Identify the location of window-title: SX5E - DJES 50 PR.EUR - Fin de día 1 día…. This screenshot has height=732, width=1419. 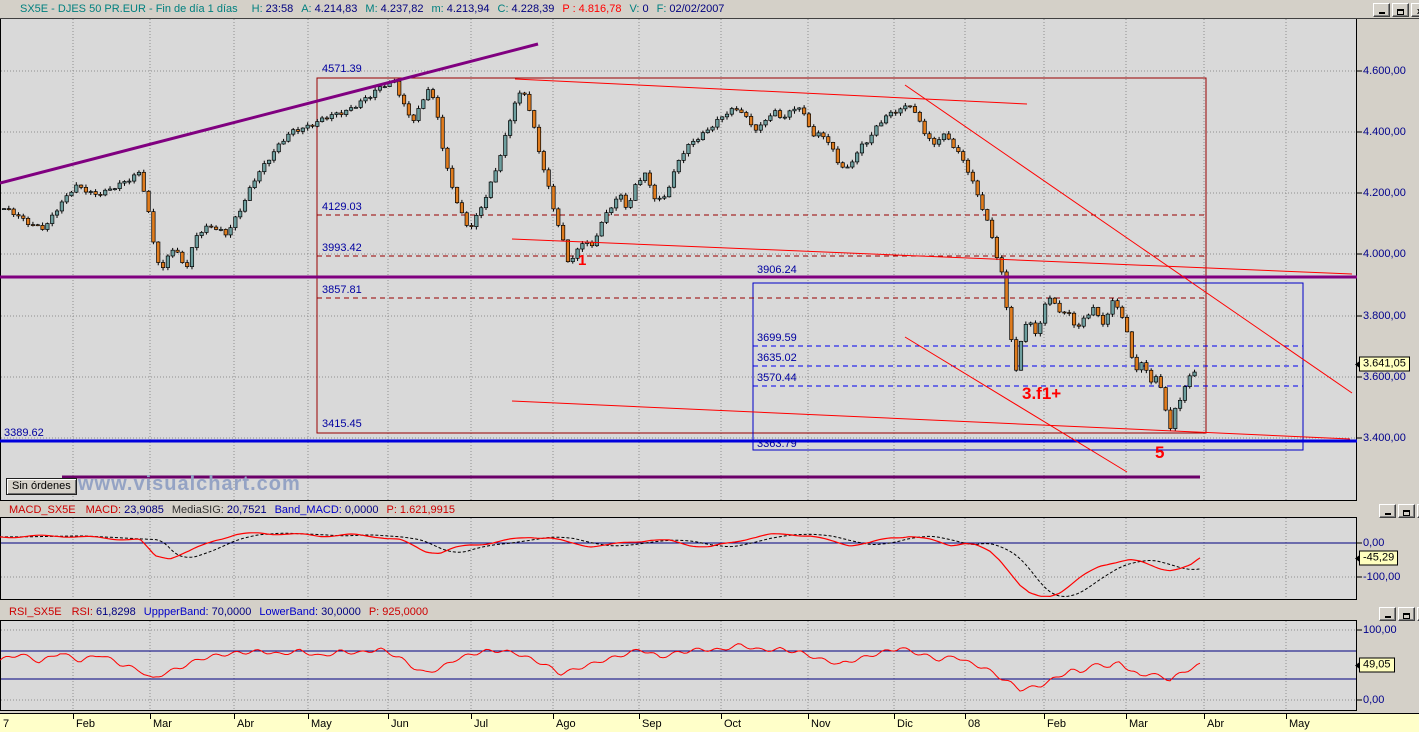
(376, 9).